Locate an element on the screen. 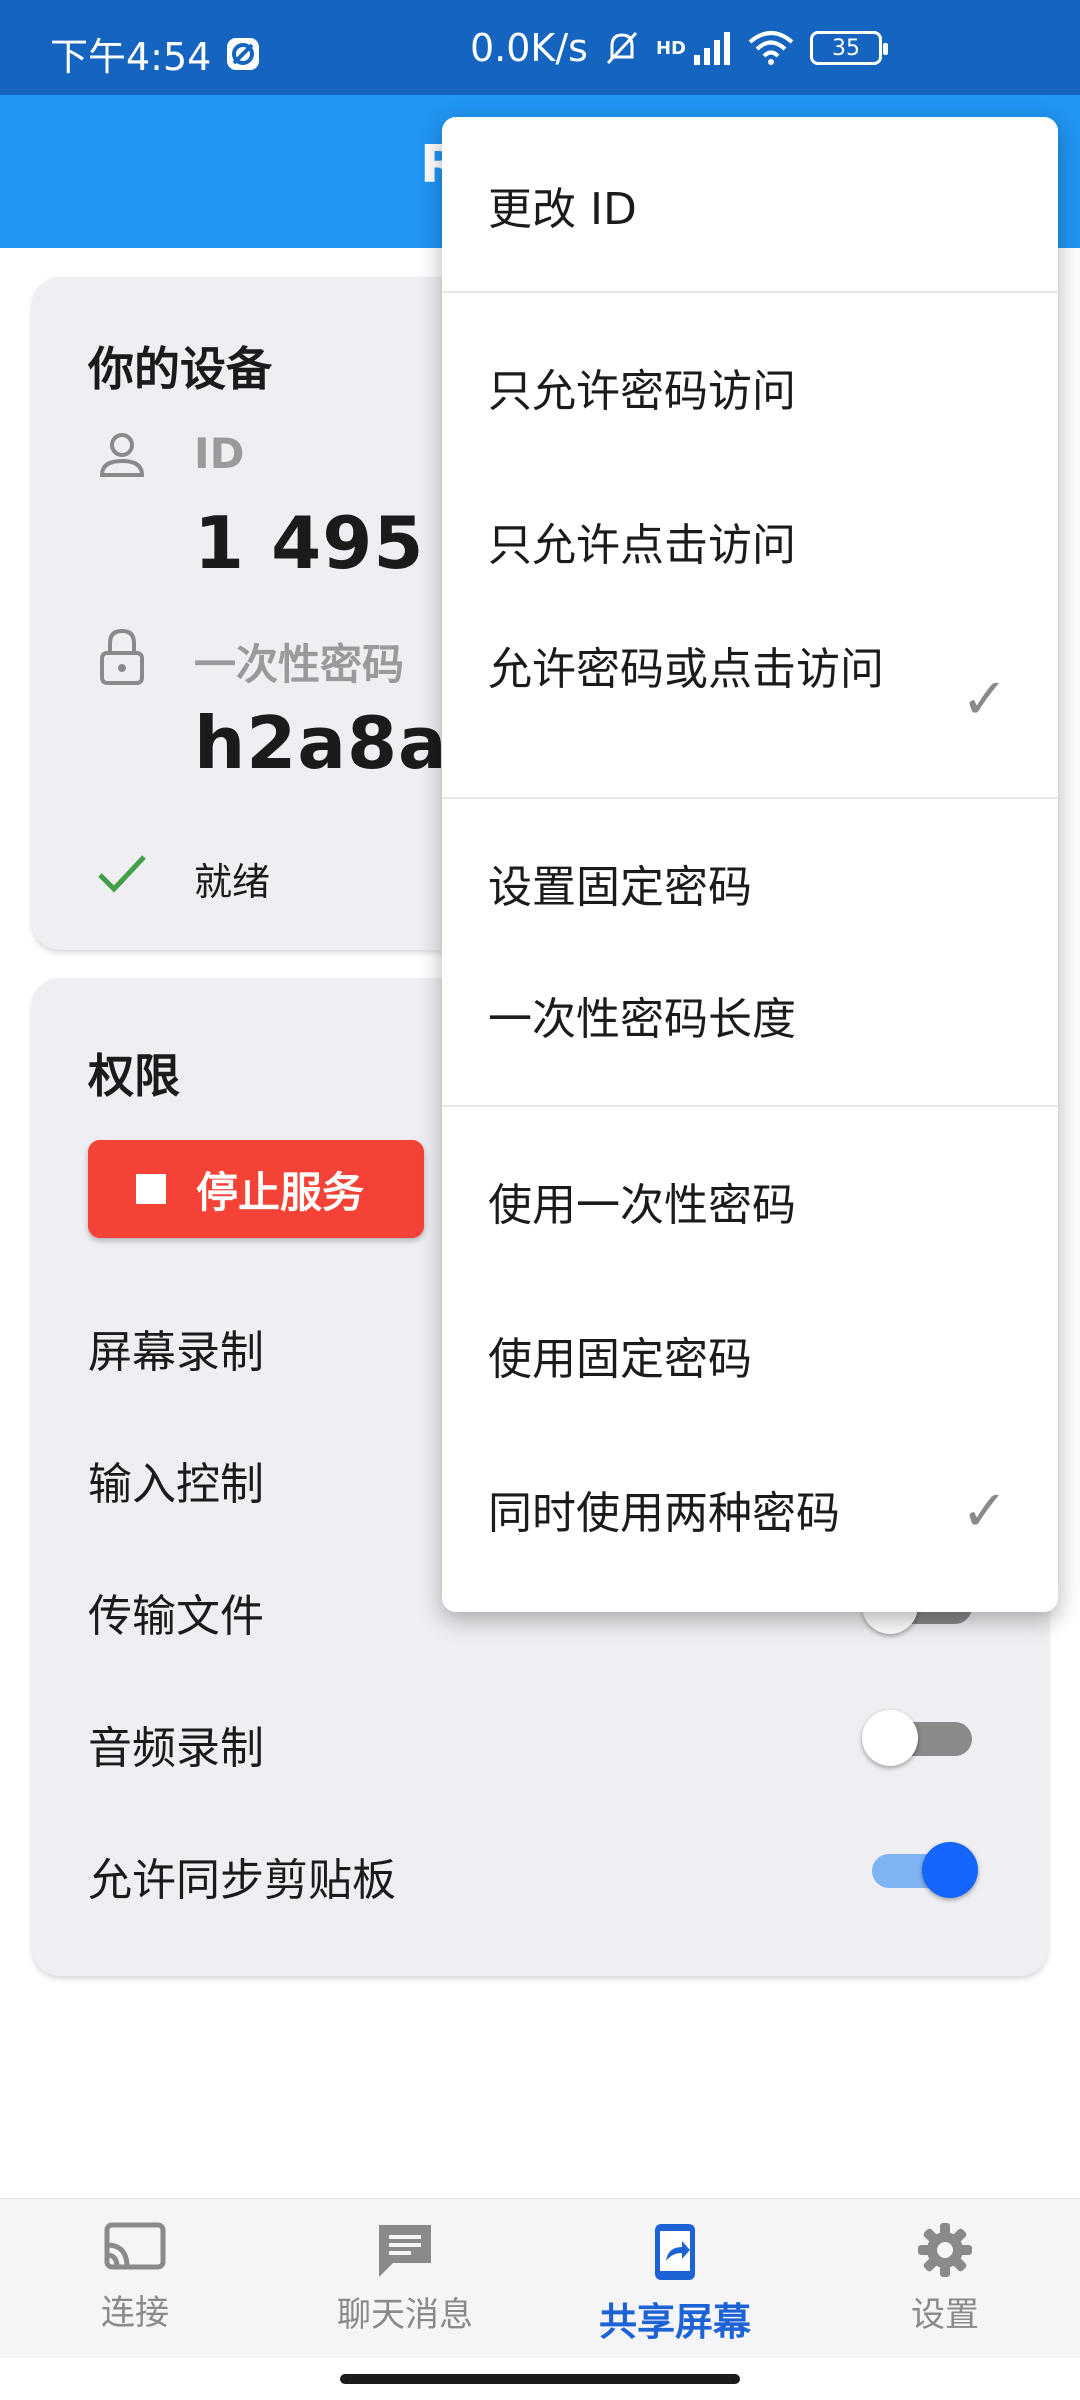  nav-label: 共享屏幕 is located at coordinates (674, 2322).